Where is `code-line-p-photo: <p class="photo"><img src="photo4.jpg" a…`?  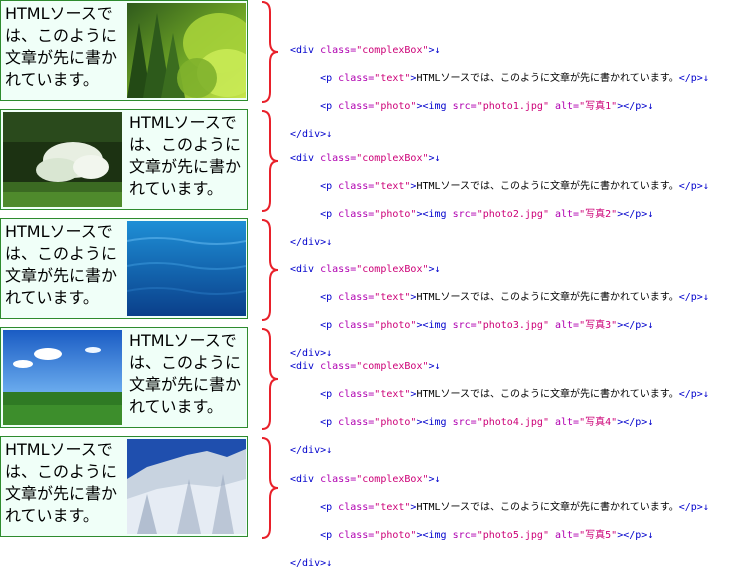 code-line-p-photo: <p class="photo"><img src="photo4.jpg" a… is located at coordinates (487, 422).